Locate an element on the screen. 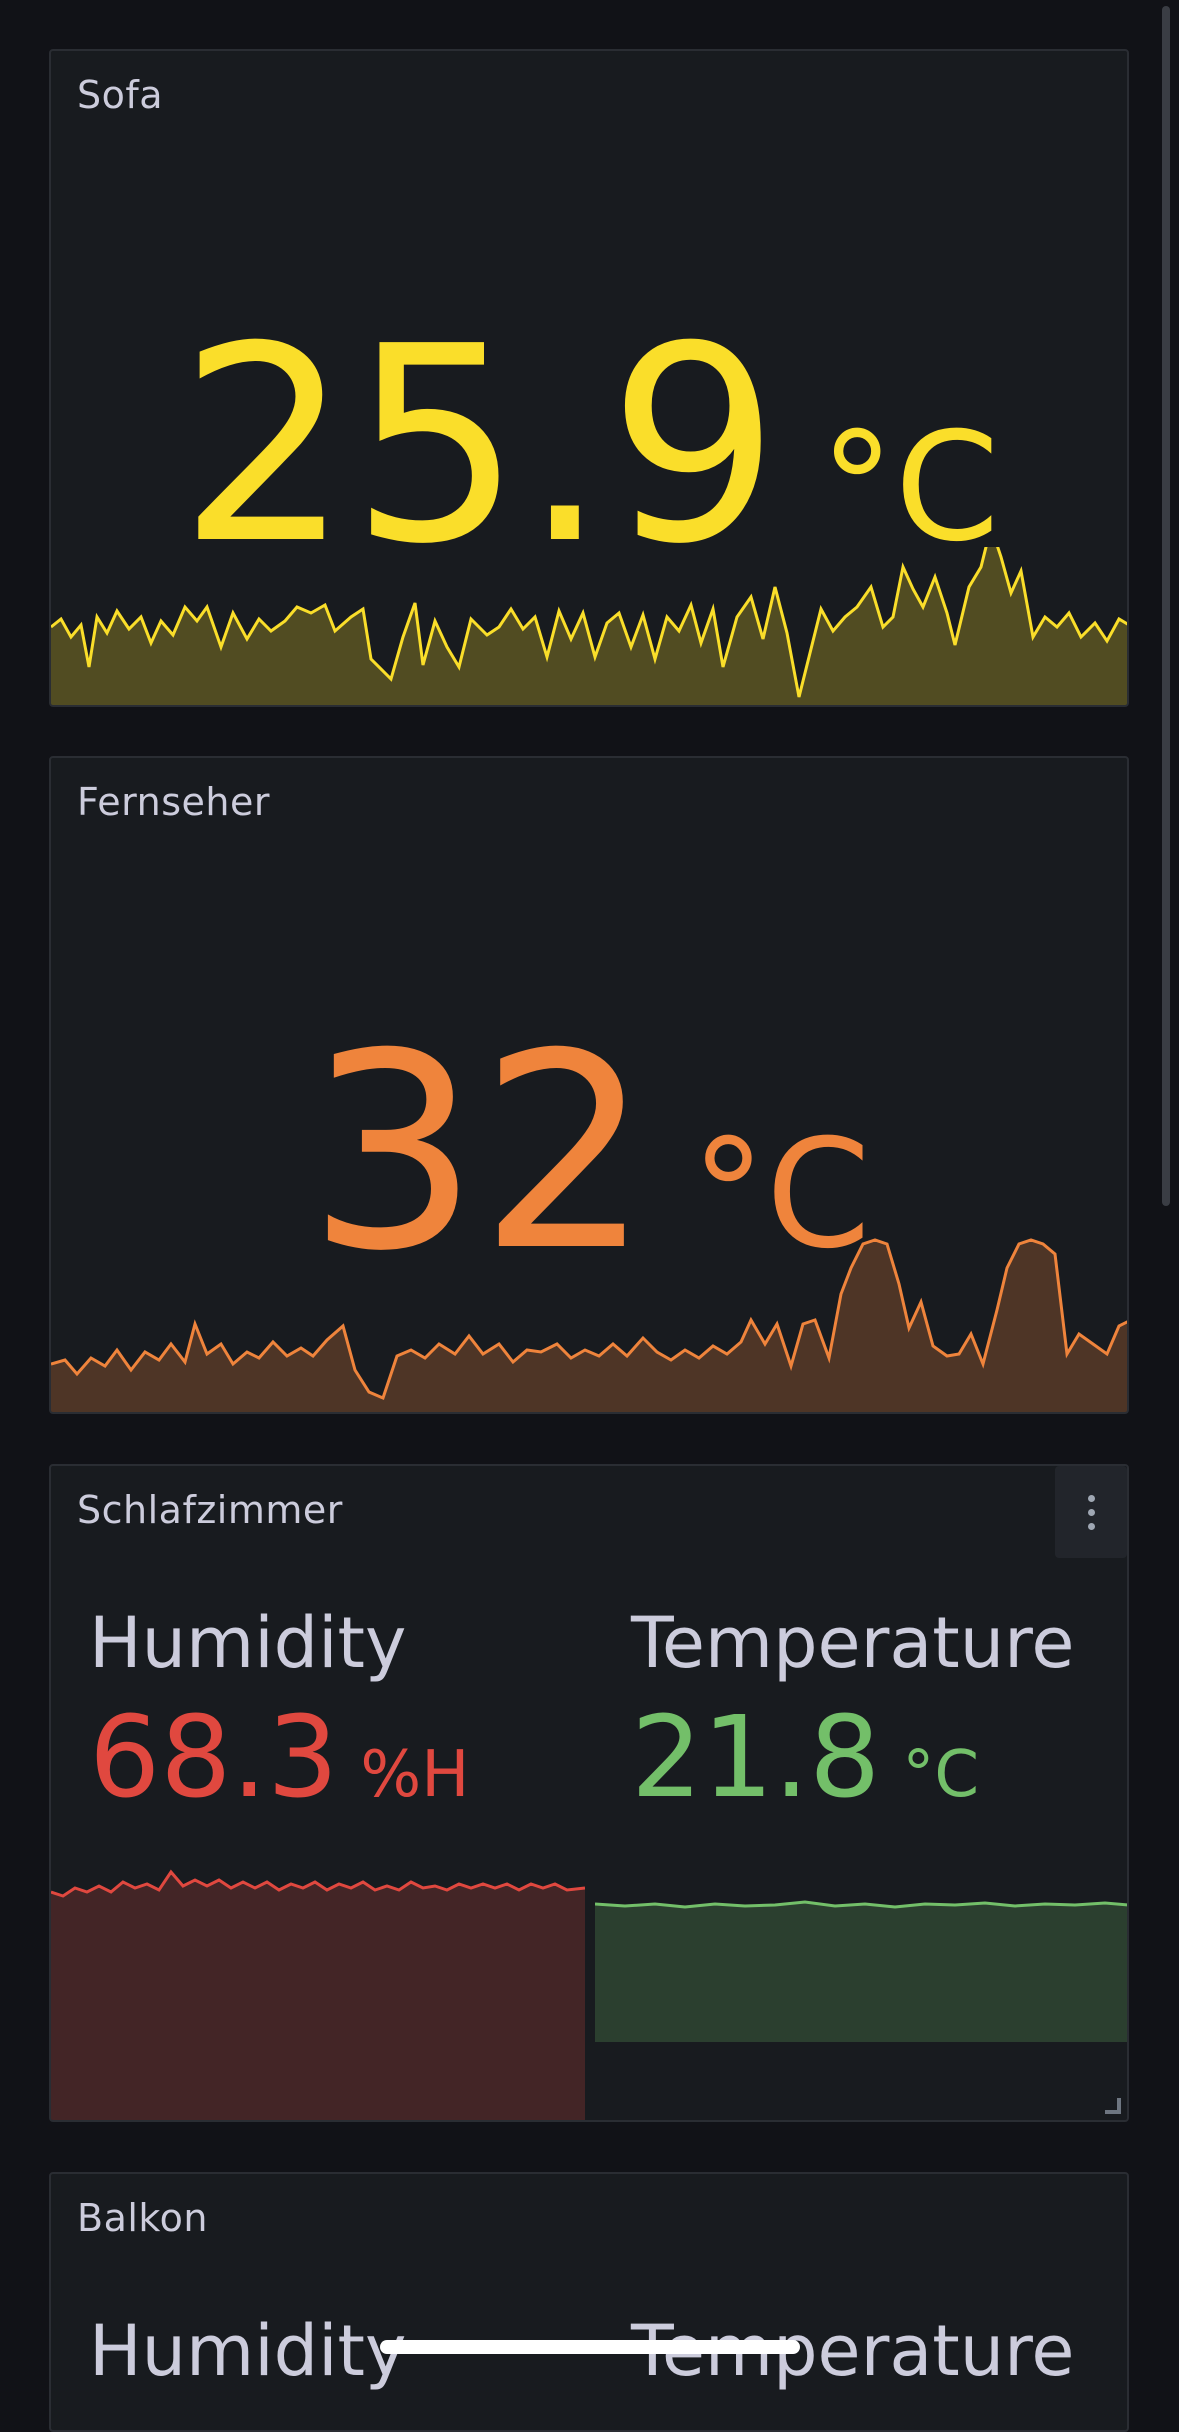  stat-value: 25.9 °C is located at coordinates (589, 446).